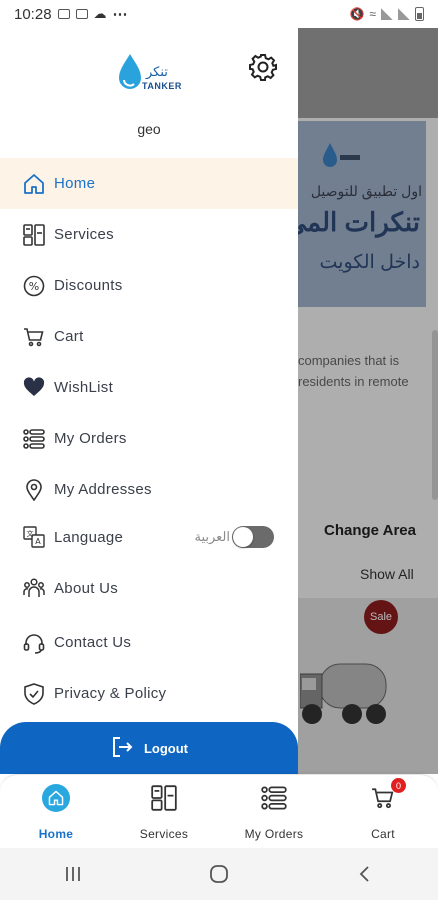 The width and height of the screenshot is (438, 900). What do you see at coordinates (110, 693) in the screenshot?
I see `menu-label-privacy-policy: Privacy & Policy` at bounding box center [110, 693].